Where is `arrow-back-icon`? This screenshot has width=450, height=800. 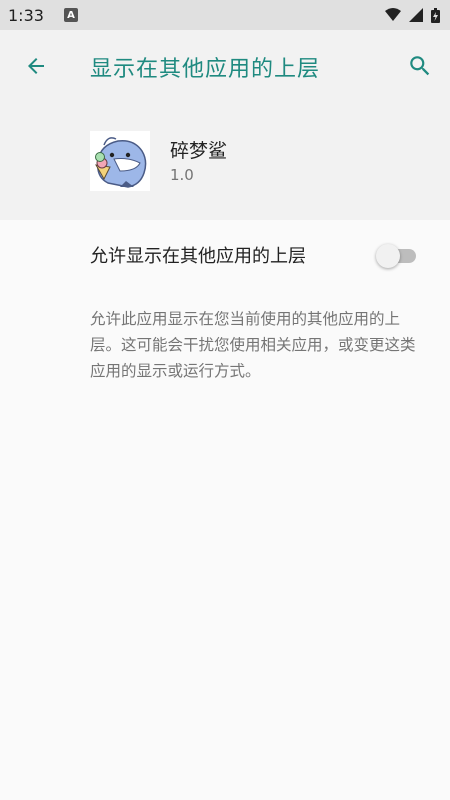 arrow-back-icon is located at coordinates (36, 66).